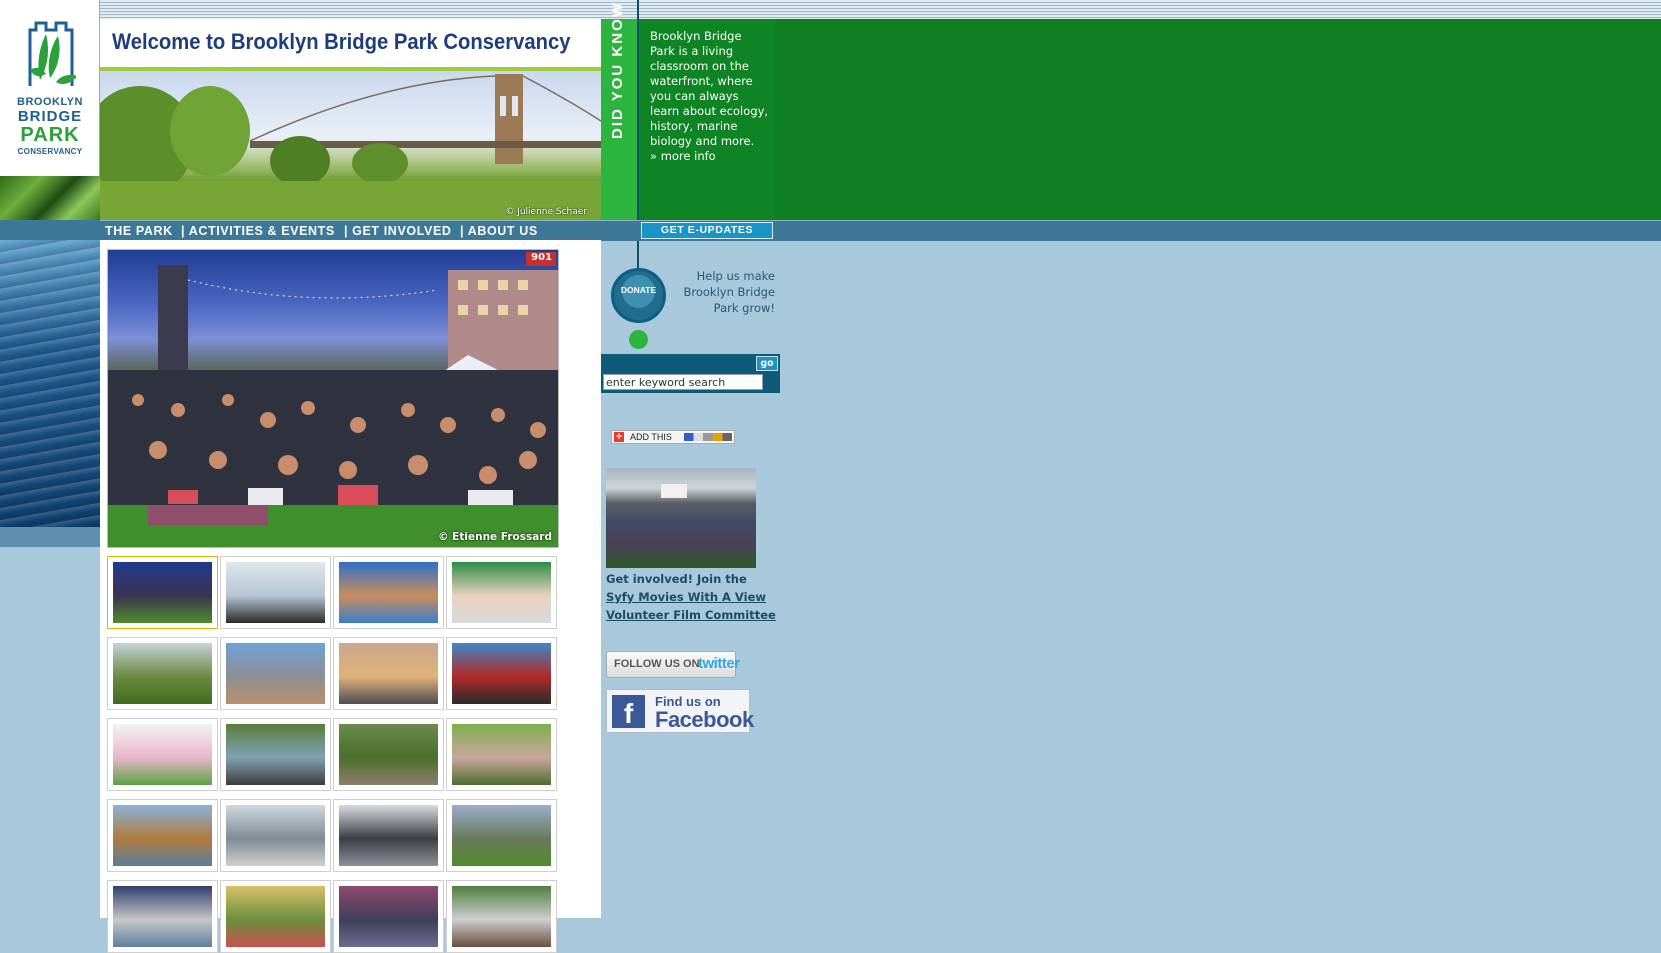 The height and width of the screenshot is (953, 1661). What do you see at coordinates (50, 151) in the screenshot?
I see `logo-line-conservancy: CONSERVANCY` at bounding box center [50, 151].